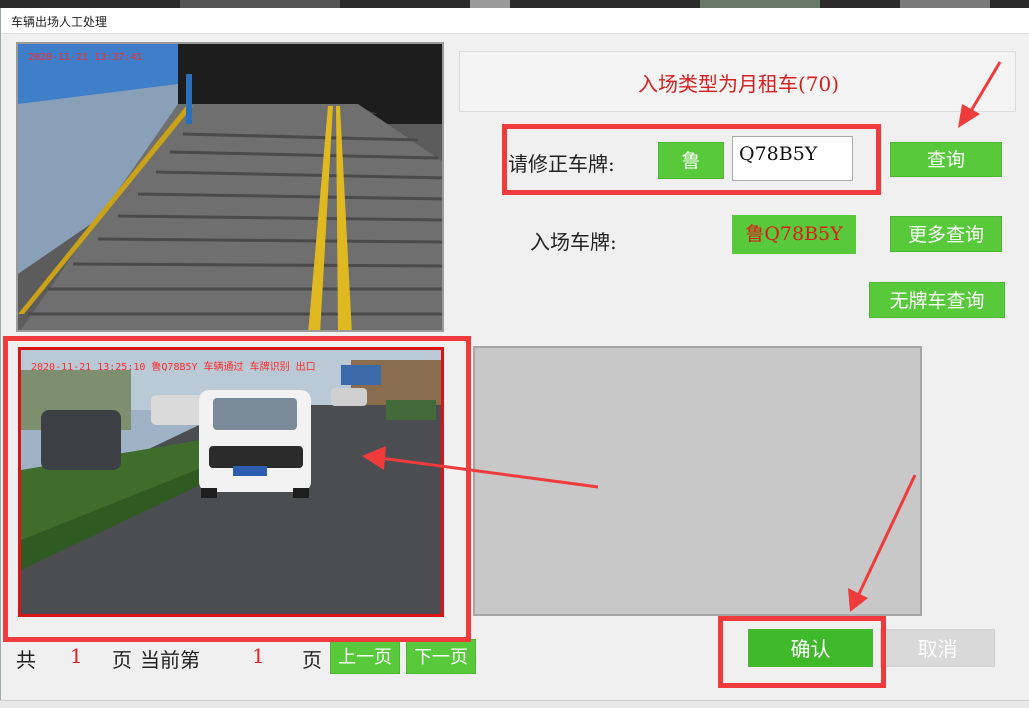 The image size is (1029, 708). I want to click on more-query-button: 更多查询, so click(946, 234).